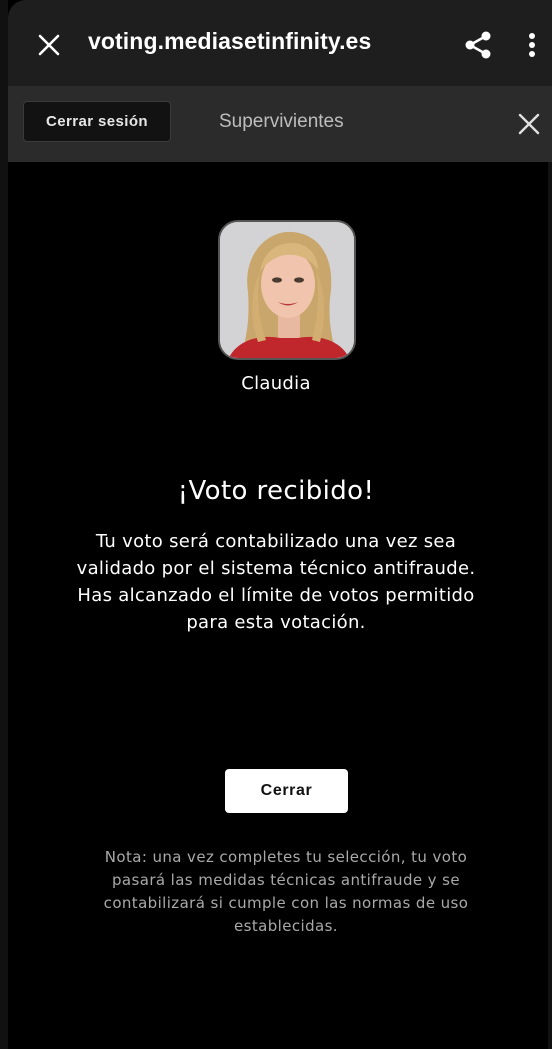 The image size is (552, 1049). Describe the element at coordinates (229, 41) in the screenshot. I see `browser-url: voting.mediasetinfinity.es` at that location.